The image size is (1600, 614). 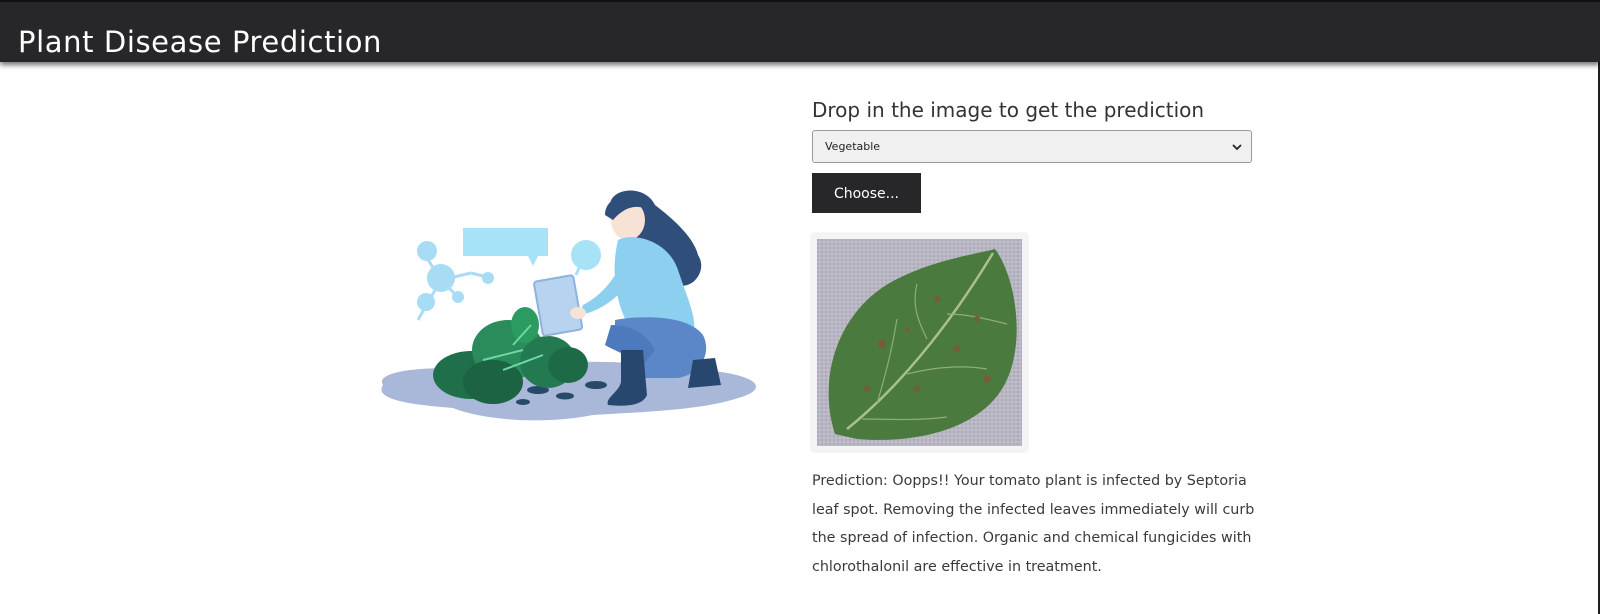 I want to click on category-select: Vegetable, so click(x=1032, y=146).